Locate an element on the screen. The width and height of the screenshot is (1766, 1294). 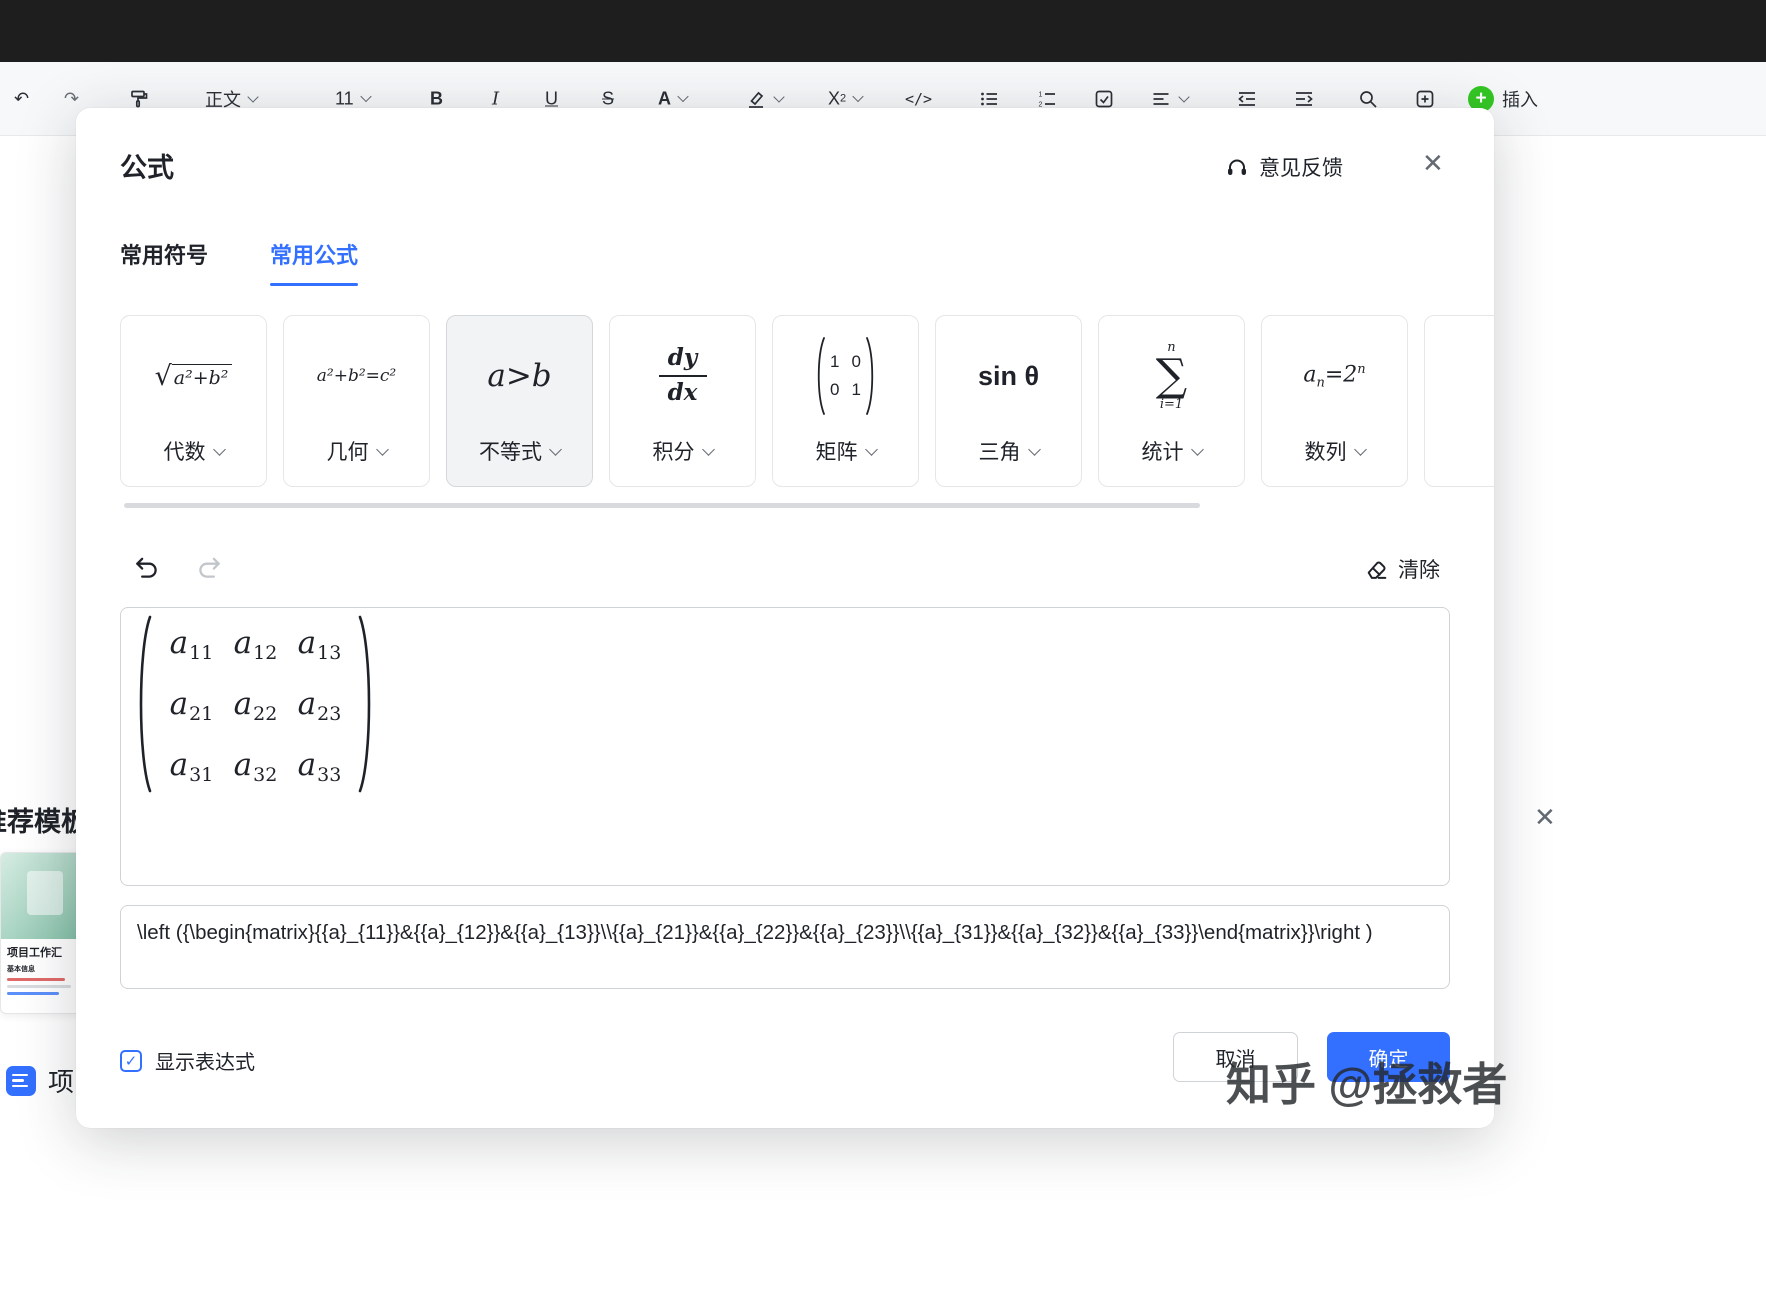
eraser-icon is located at coordinates (1377, 570).